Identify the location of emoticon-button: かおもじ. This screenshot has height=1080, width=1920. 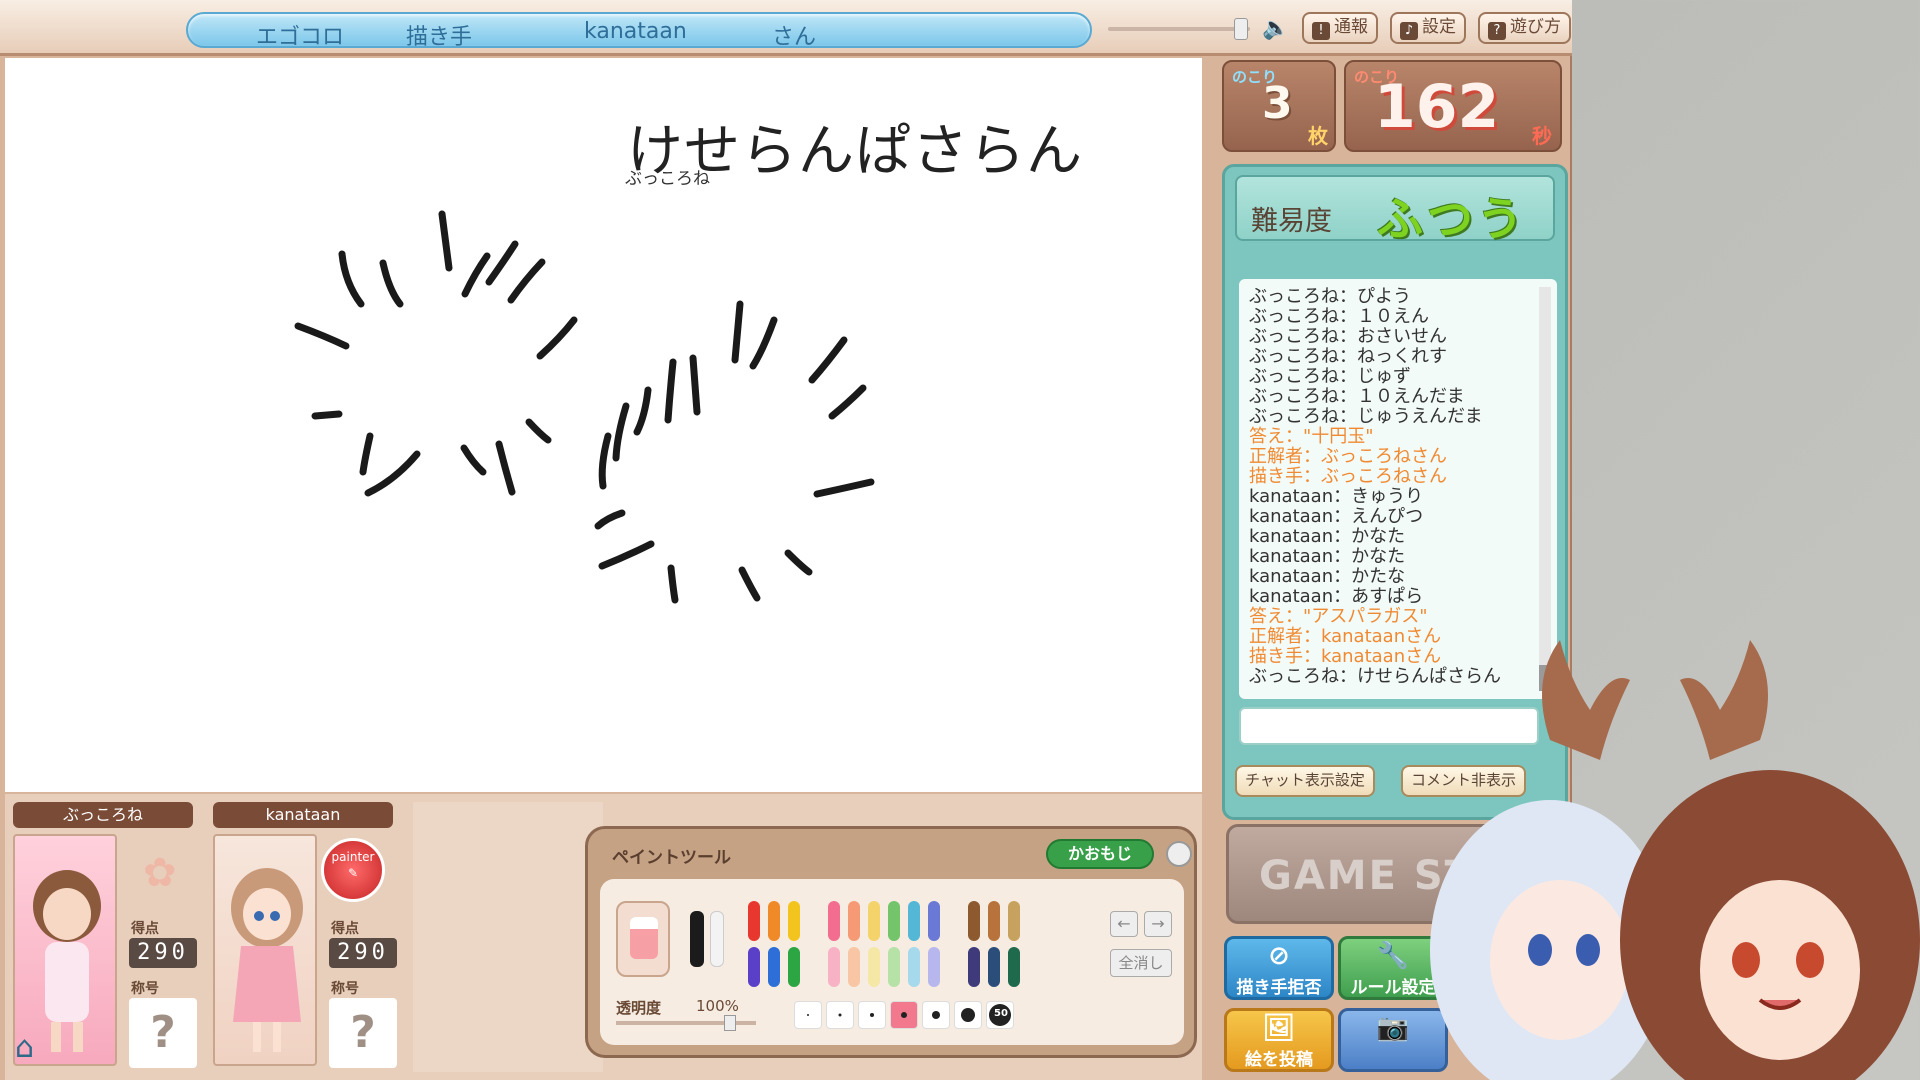
(1100, 854).